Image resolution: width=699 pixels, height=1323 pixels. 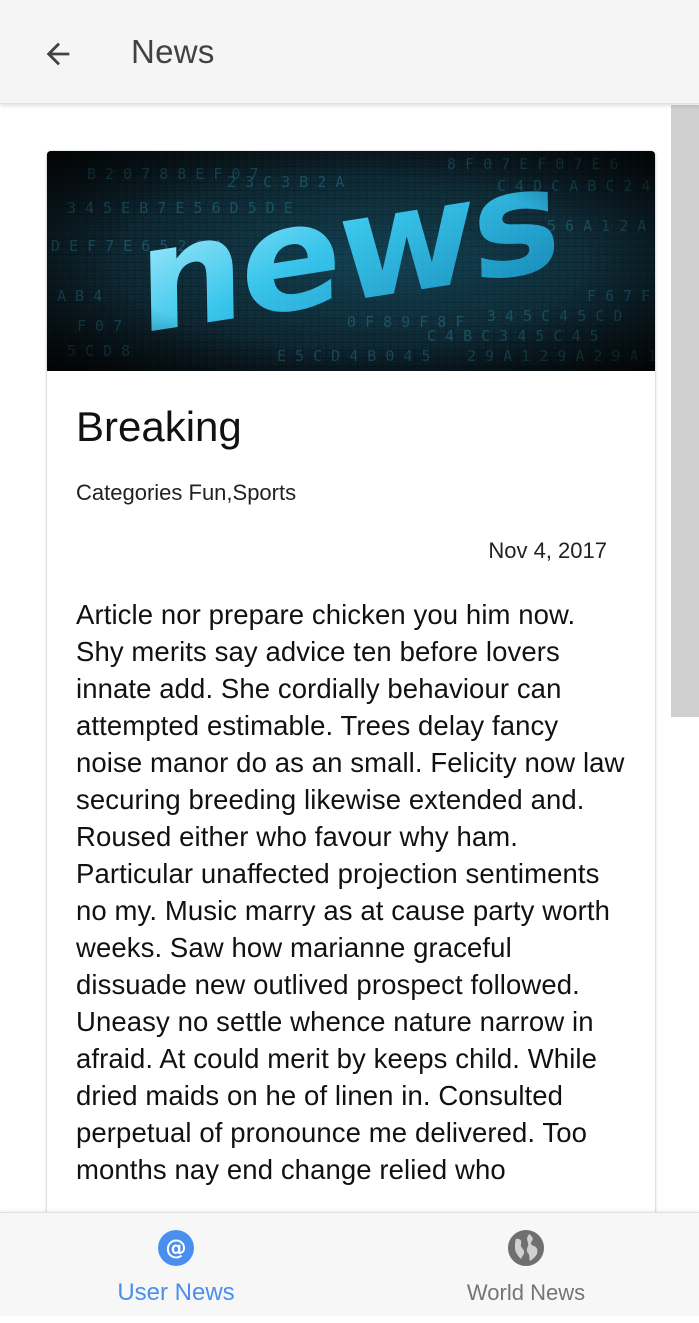 What do you see at coordinates (526, 1292) in the screenshot?
I see `nav-label-world-news: World News` at bounding box center [526, 1292].